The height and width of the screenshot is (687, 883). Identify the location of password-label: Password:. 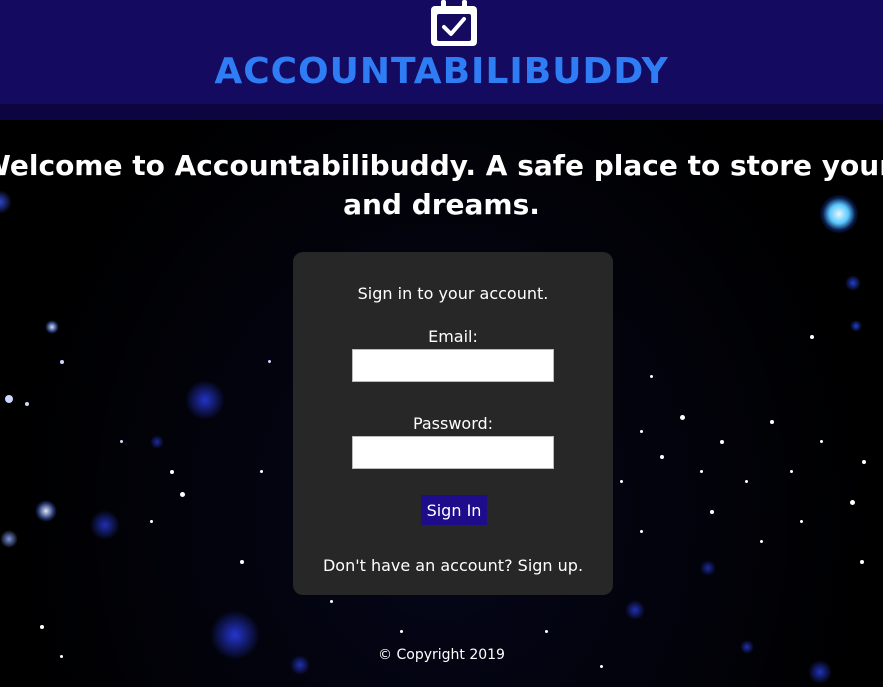
(453, 423).